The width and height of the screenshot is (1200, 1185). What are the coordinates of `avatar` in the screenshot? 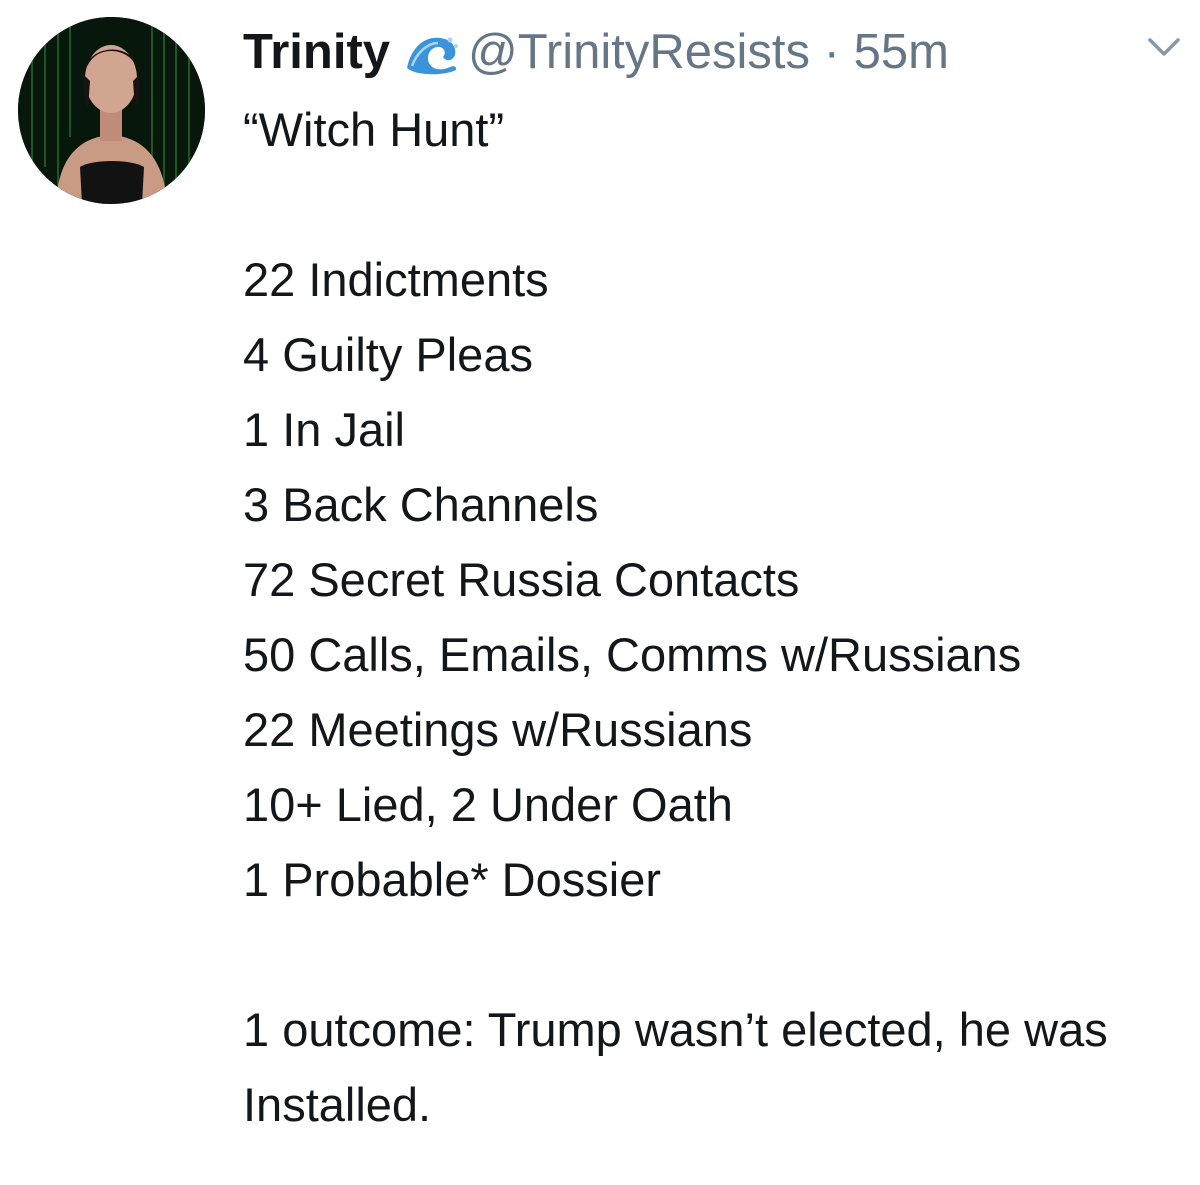 It's located at (111, 110).